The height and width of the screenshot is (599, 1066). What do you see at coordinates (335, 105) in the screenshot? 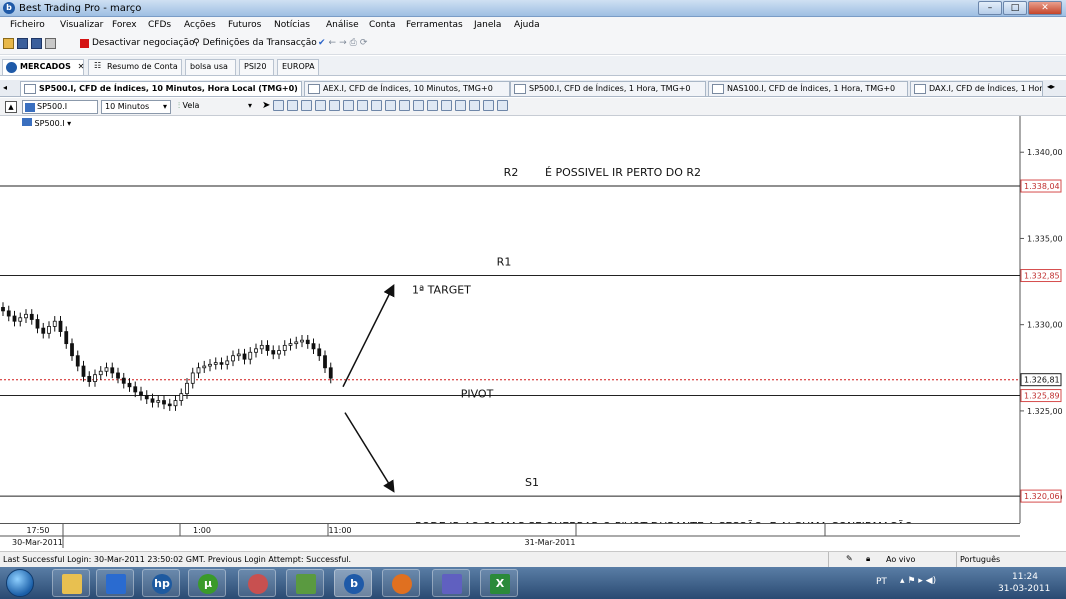
I see `pan-icon` at bounding box center [335, 105].